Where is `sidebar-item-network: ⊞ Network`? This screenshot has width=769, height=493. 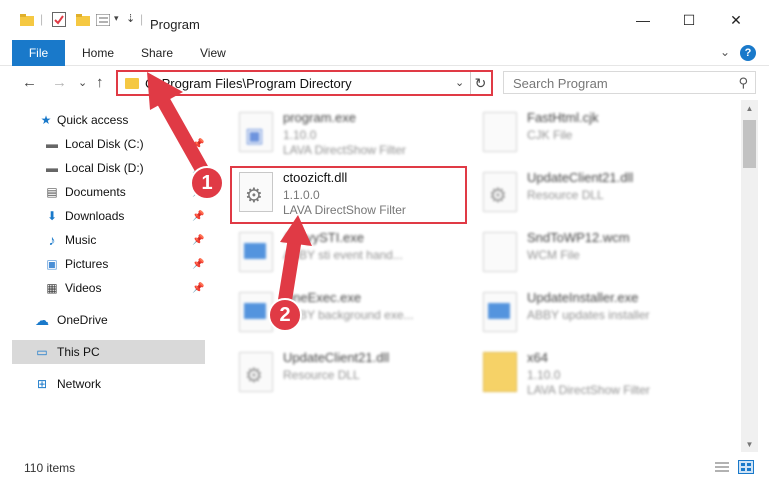 sidebar-item-network: ⊞ Network is located at coordinates (108, 384).